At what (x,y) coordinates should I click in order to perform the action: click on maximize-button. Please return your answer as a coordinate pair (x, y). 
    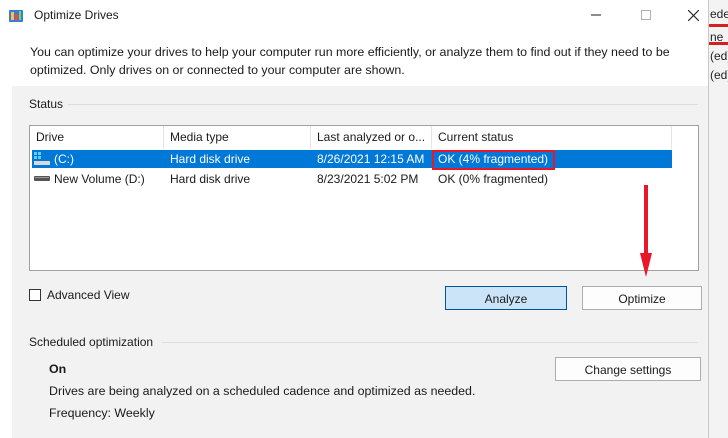
    Looking at the image, I should click on (646, 15).